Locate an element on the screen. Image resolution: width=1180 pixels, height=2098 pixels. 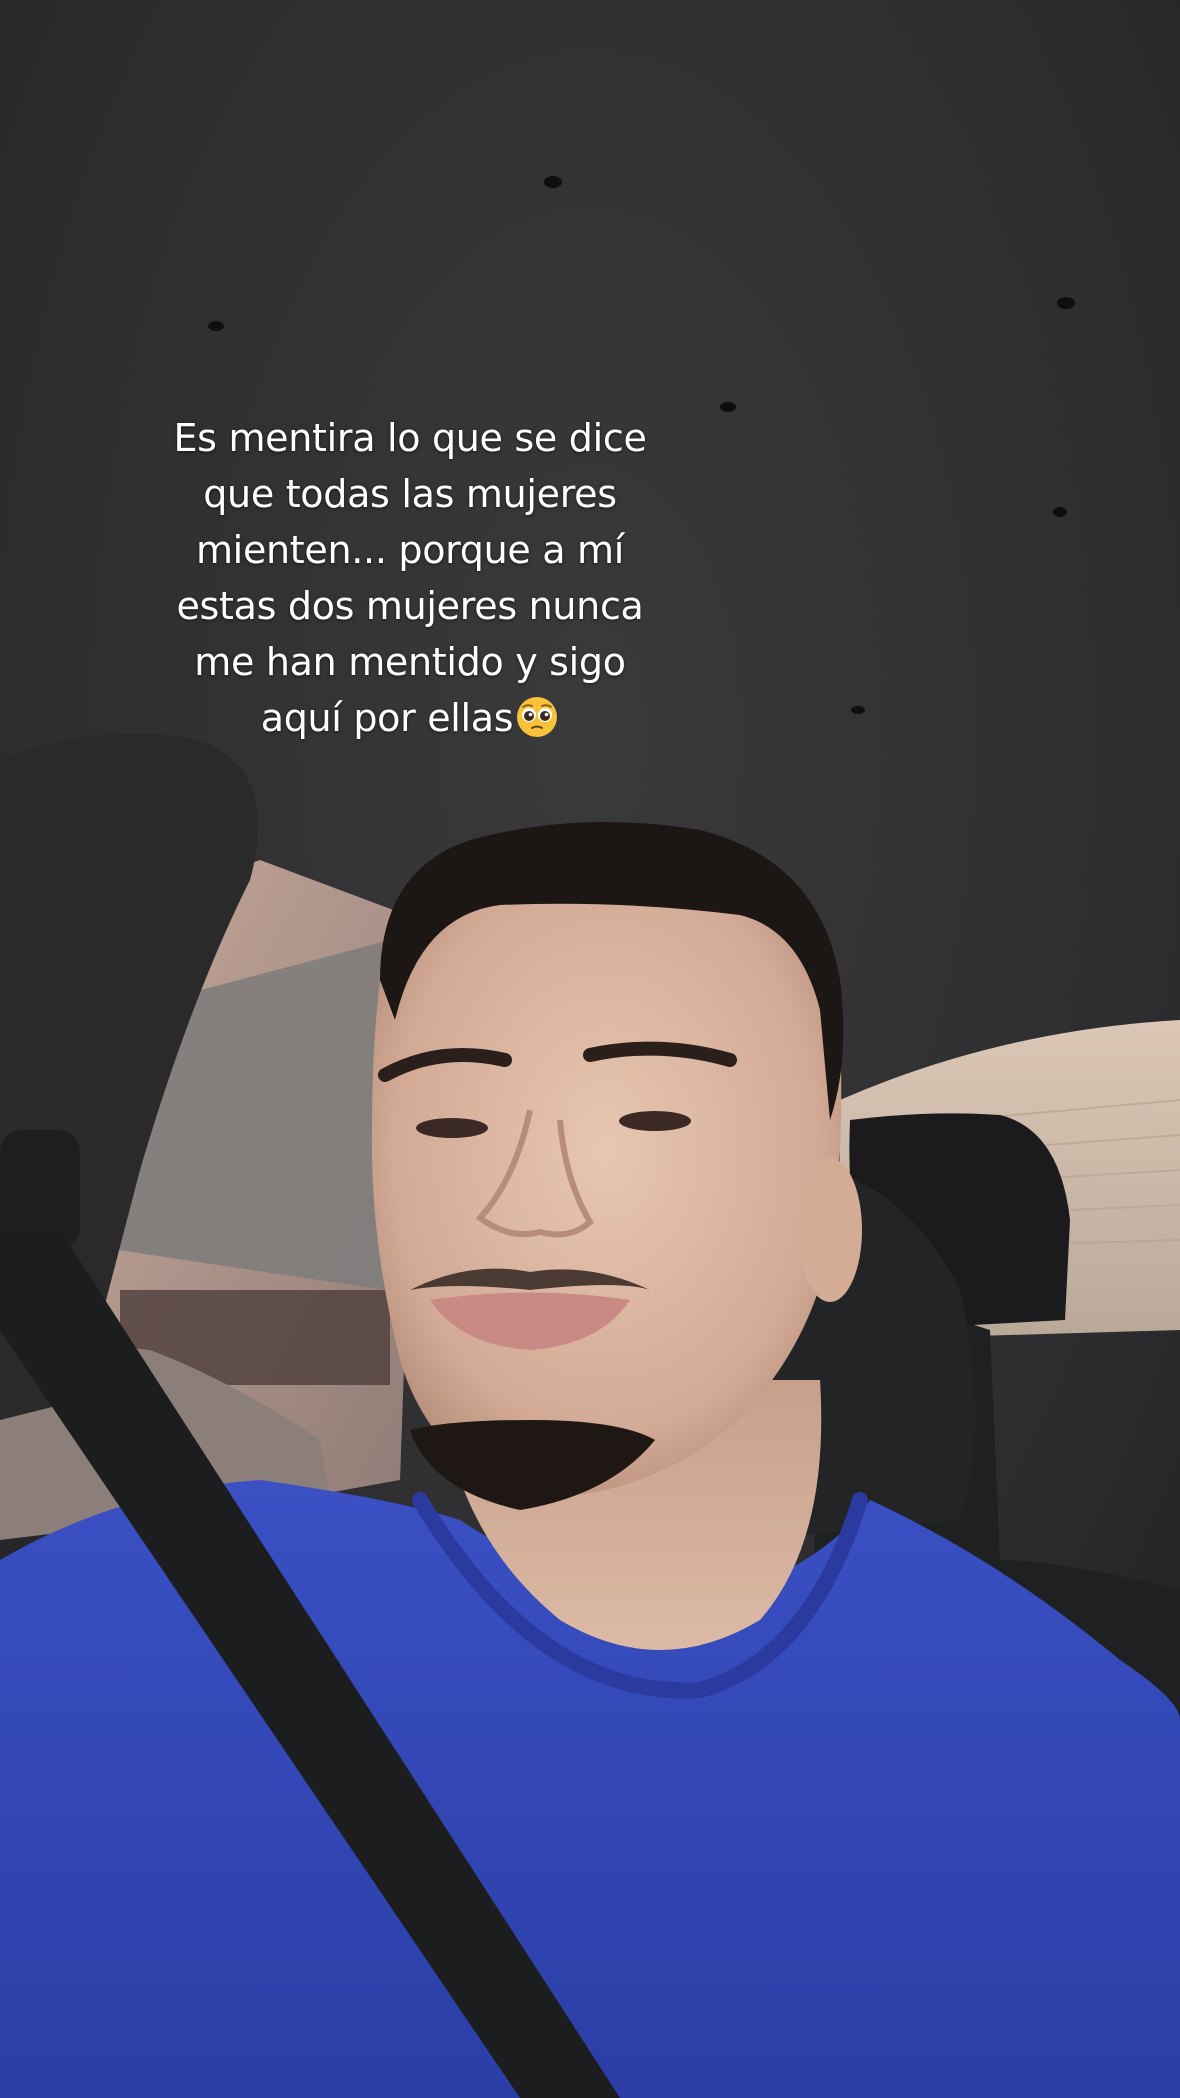
caption-line: estas dos mujeres nunca is located at coordinates (410, 606).